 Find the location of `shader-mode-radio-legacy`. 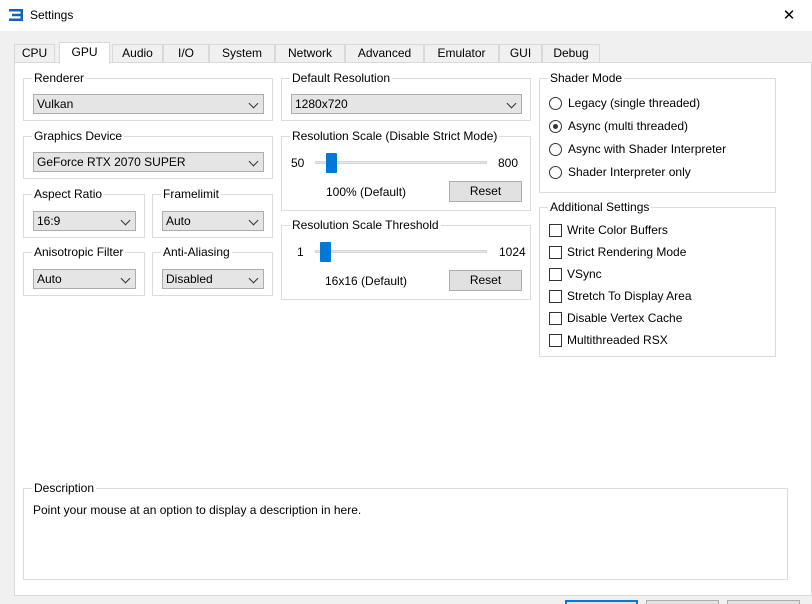

shader-mode-radio-legacy is located at coordinates (555, 103).